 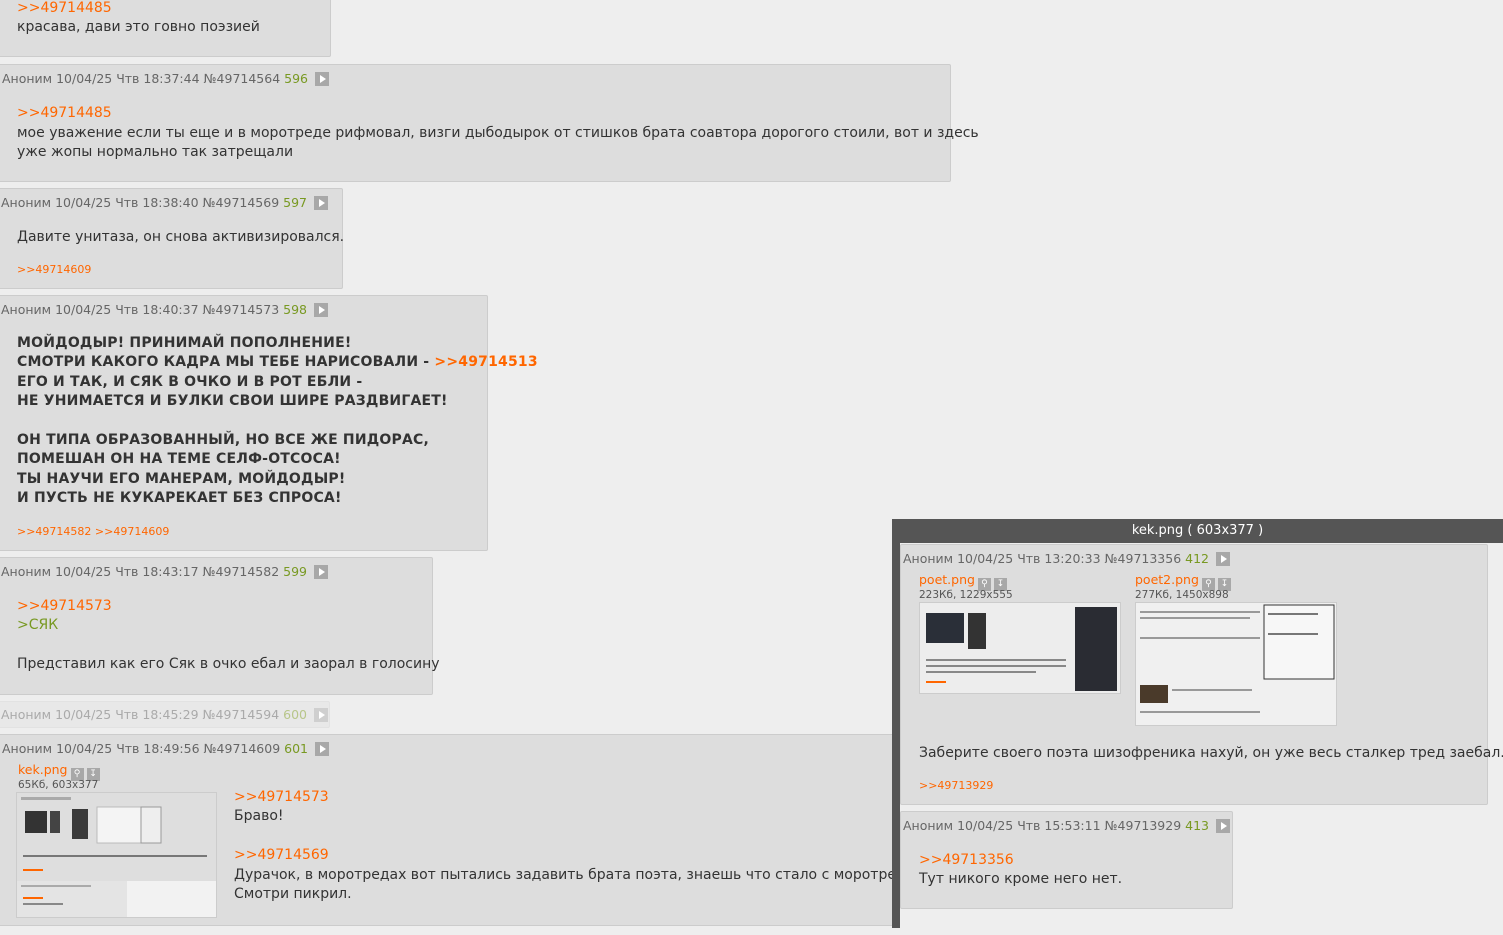 I want to click on file-name: poet.png, so click(x=947, y=579).